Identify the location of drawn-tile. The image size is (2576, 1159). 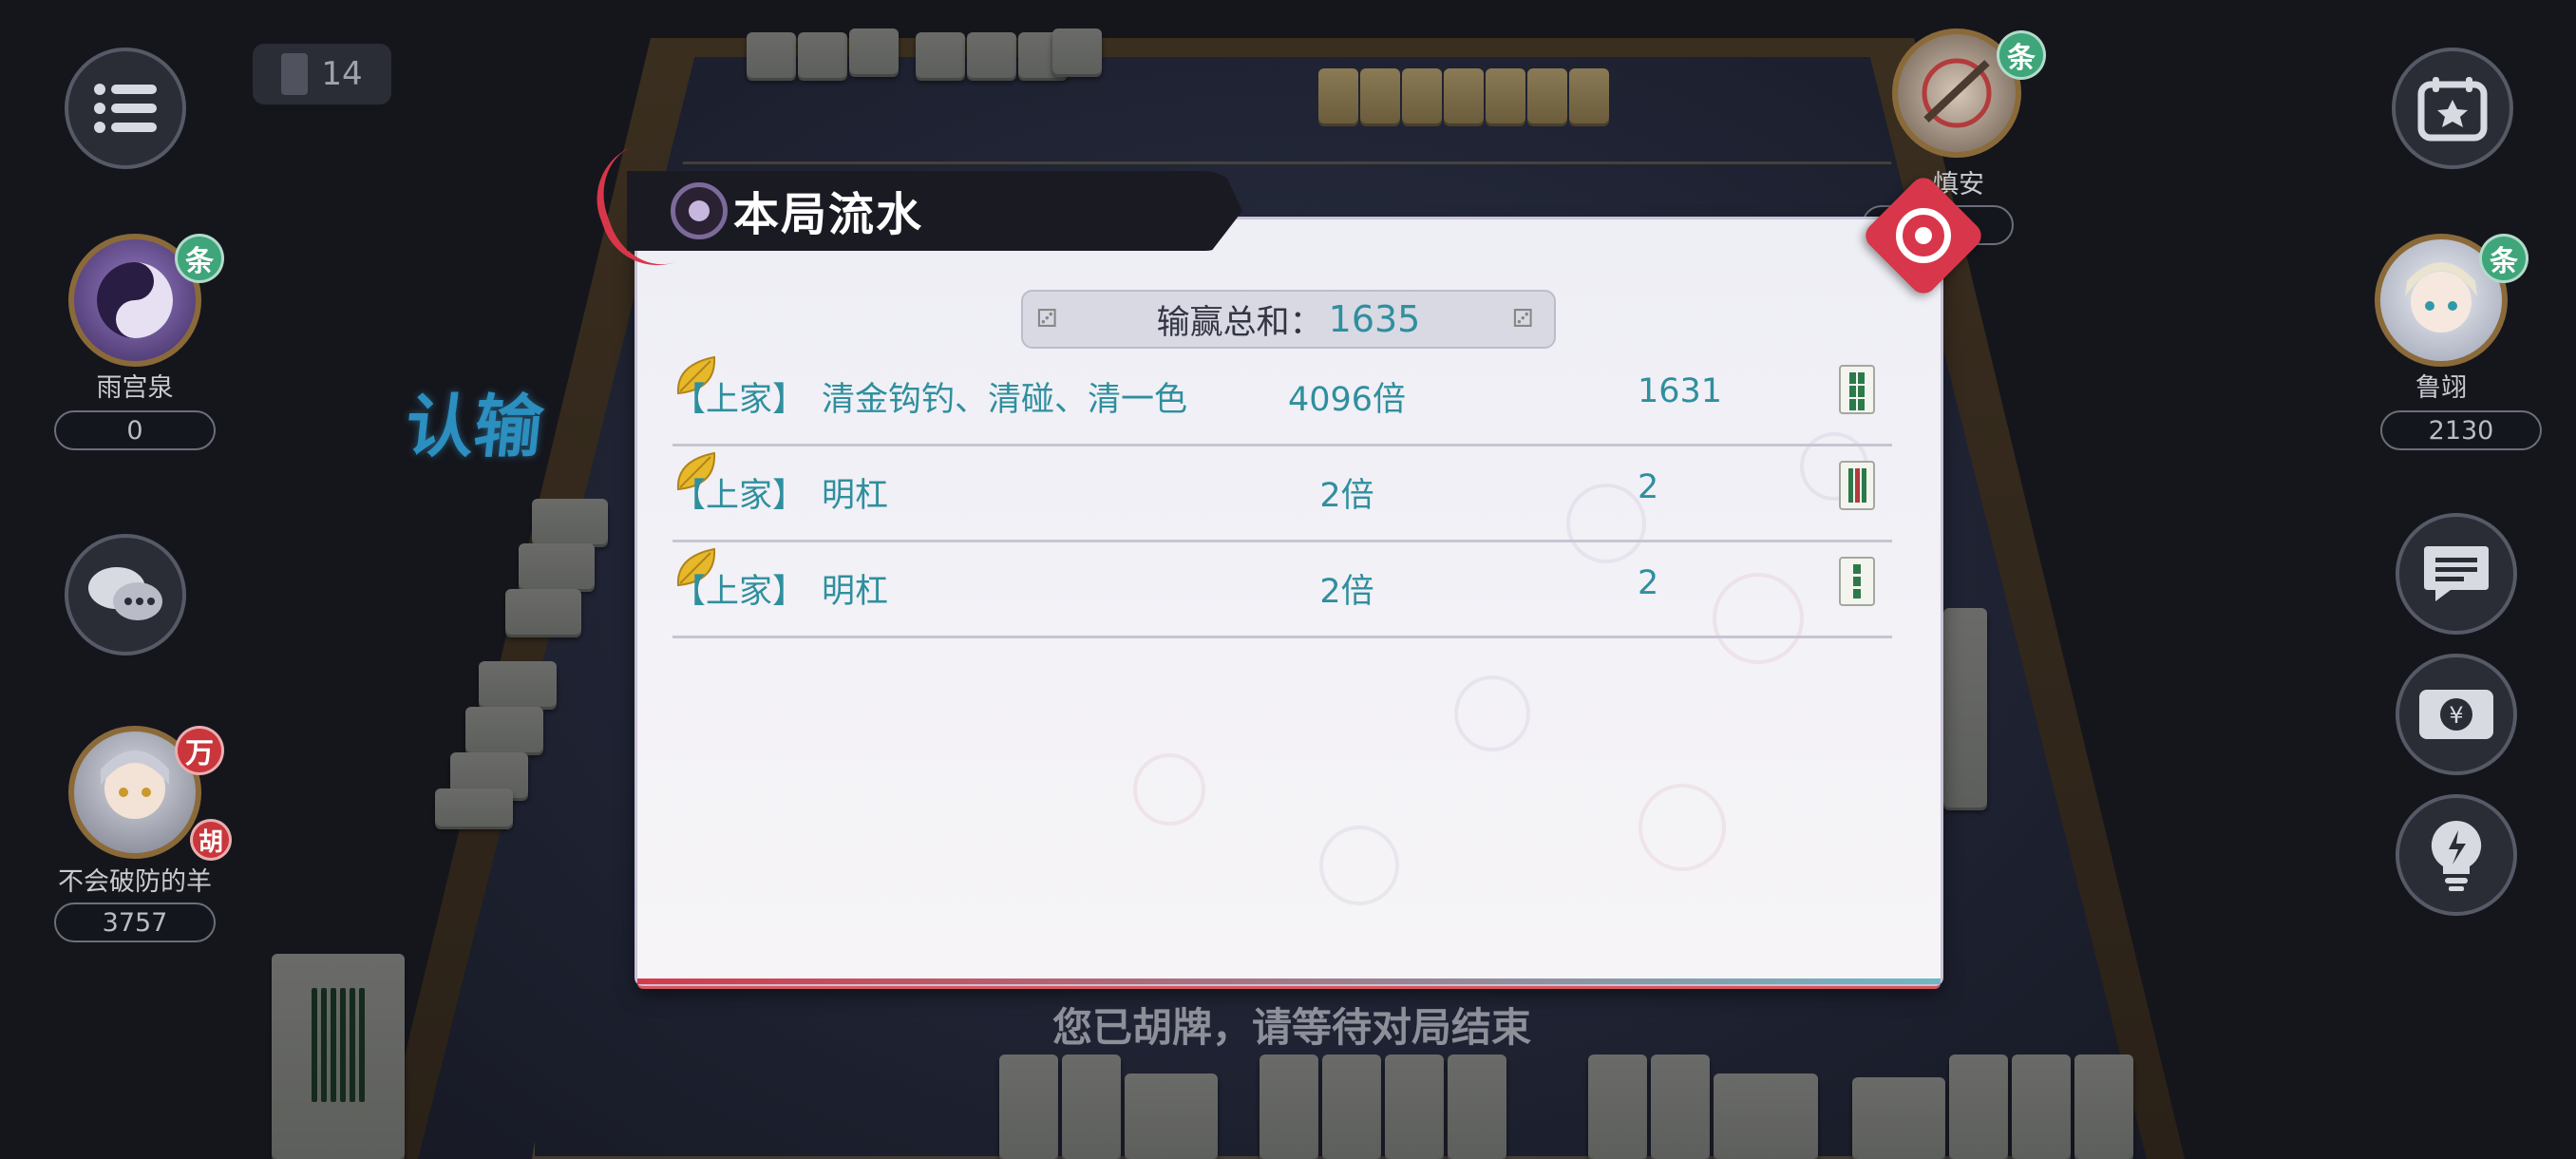
(338, 1056).